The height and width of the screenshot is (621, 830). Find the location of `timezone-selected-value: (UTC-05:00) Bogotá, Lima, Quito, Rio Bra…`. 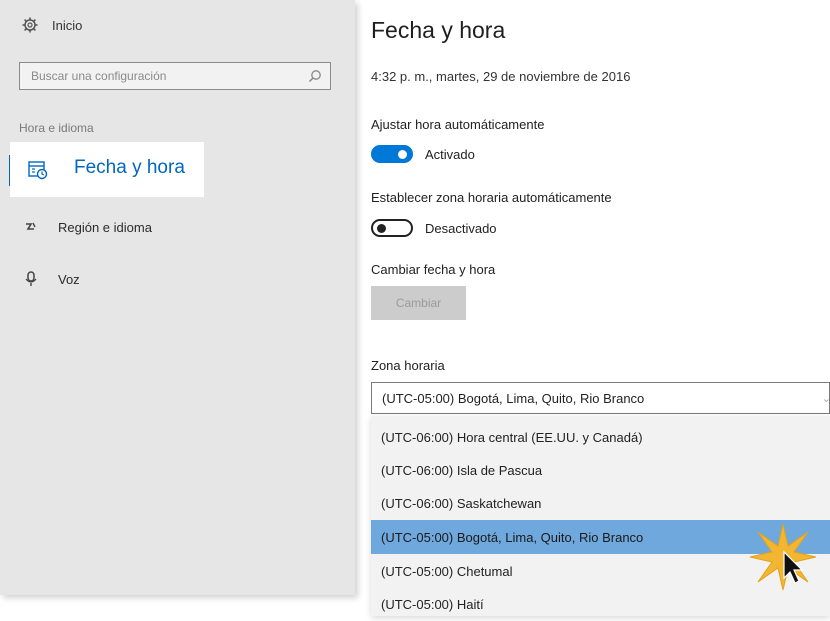

timezone-selected-value: (UTC-05:00) Bogotá, Lima, Quito, Rio Bra… is located at coordinates (513, 398).